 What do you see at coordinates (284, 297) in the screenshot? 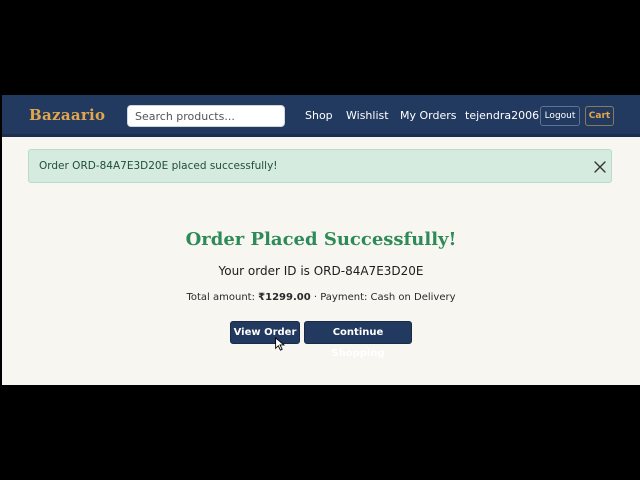
I see `amount-value: ₹1299.00` at bounding box center [284, 297].